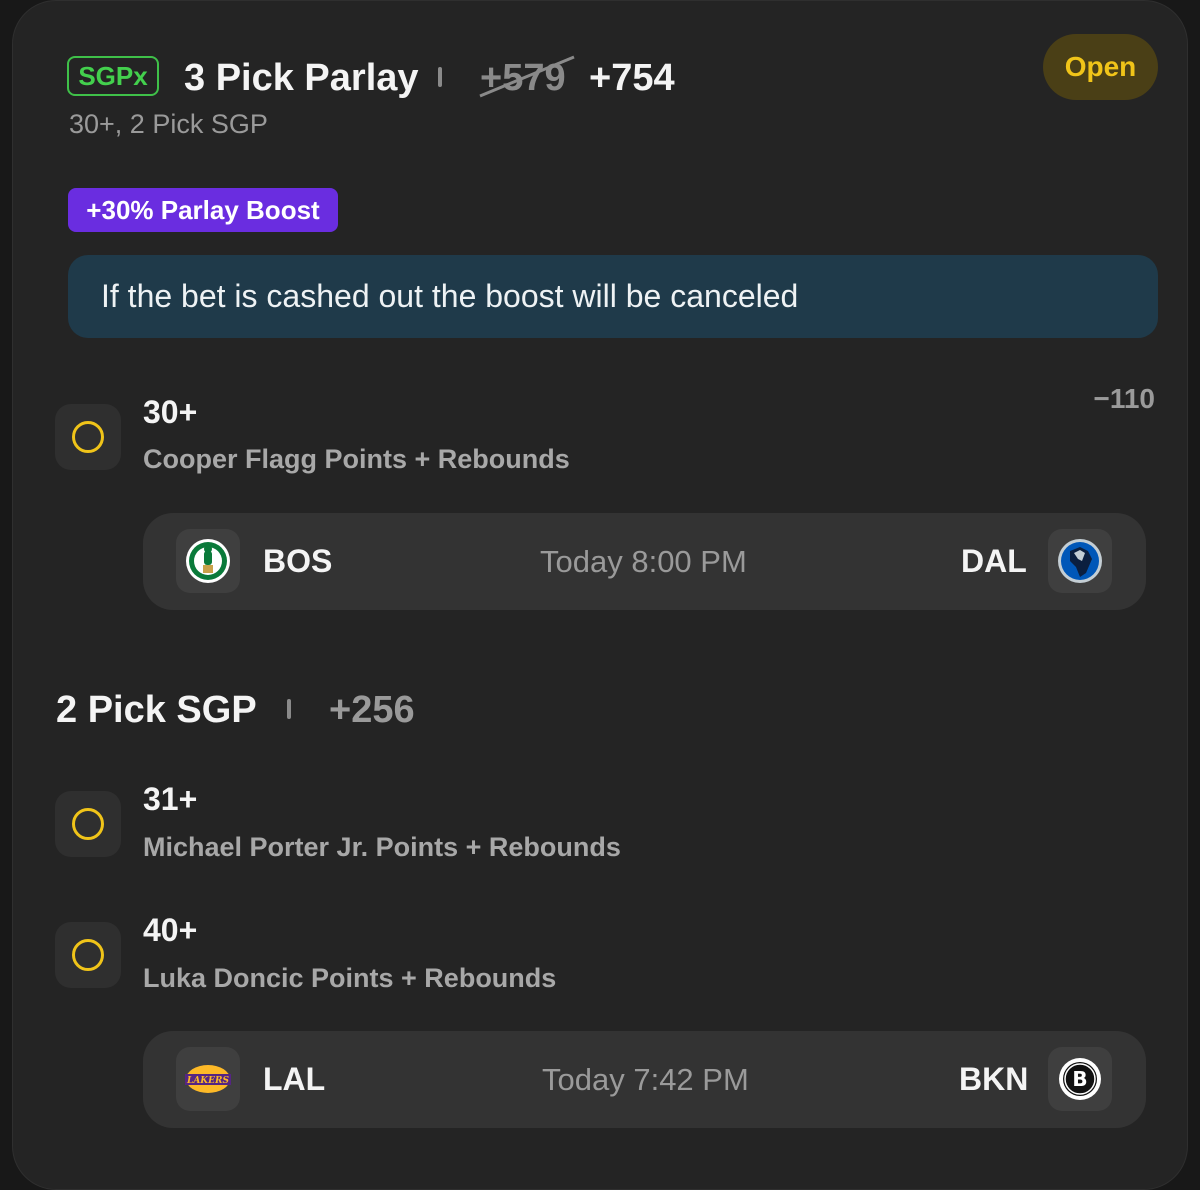 The width and height of the screenshot is (1200, 1190). Describe the element at coordinates (294, 1079) in the screenshot. I see `home-team-abbr: LAL` at that location.